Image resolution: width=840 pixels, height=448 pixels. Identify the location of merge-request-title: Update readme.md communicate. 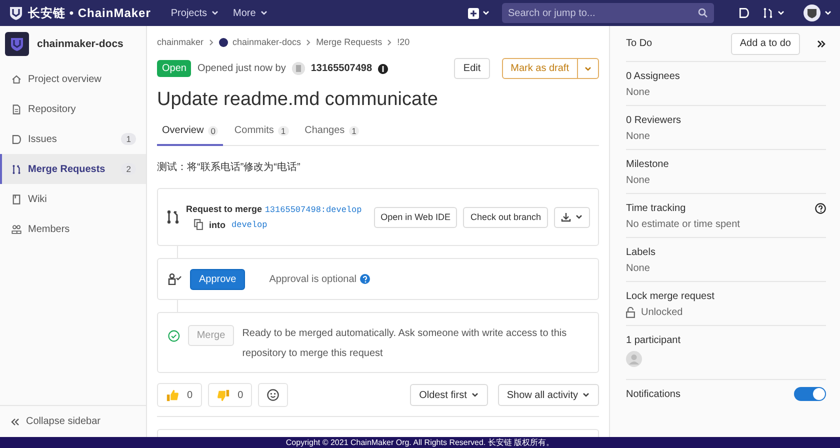
(298, 100).